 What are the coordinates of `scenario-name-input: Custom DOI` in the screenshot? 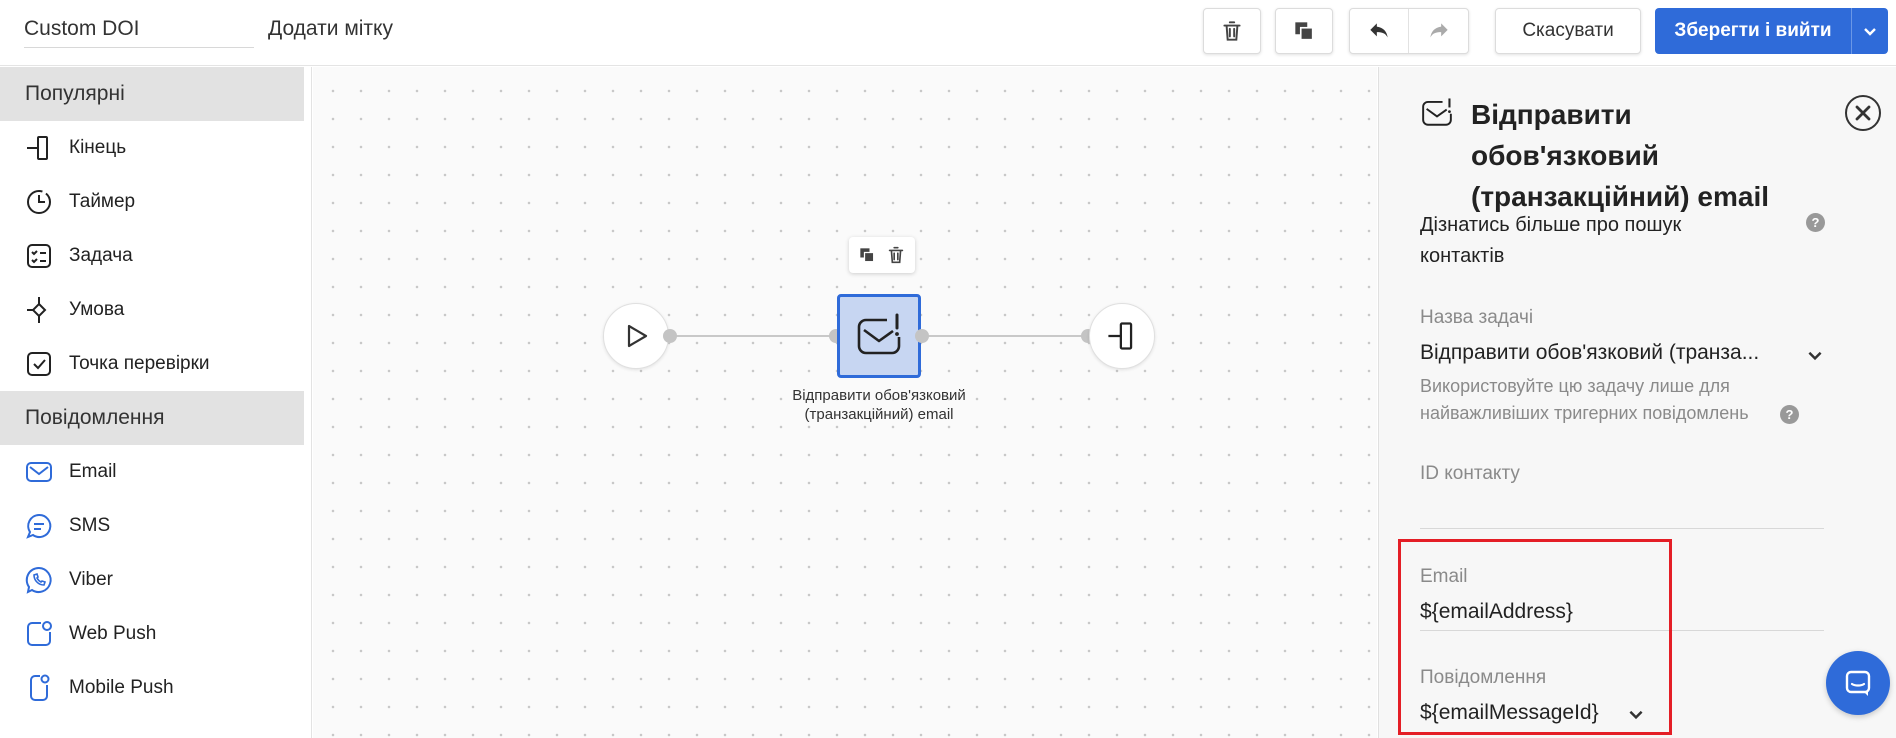 It's located at (139, 30).